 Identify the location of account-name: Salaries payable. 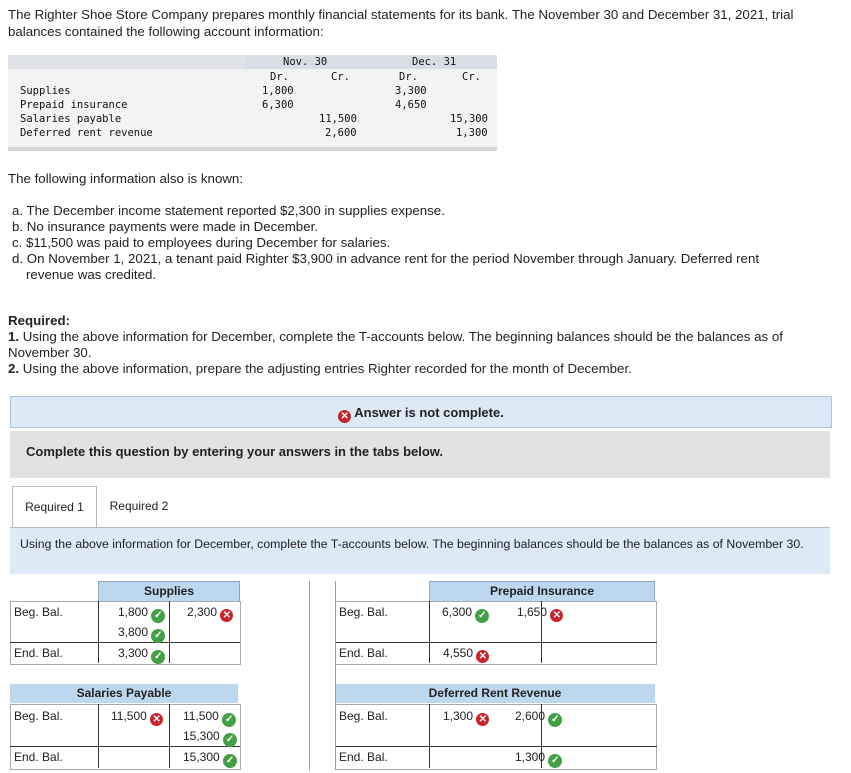
(71, 119).